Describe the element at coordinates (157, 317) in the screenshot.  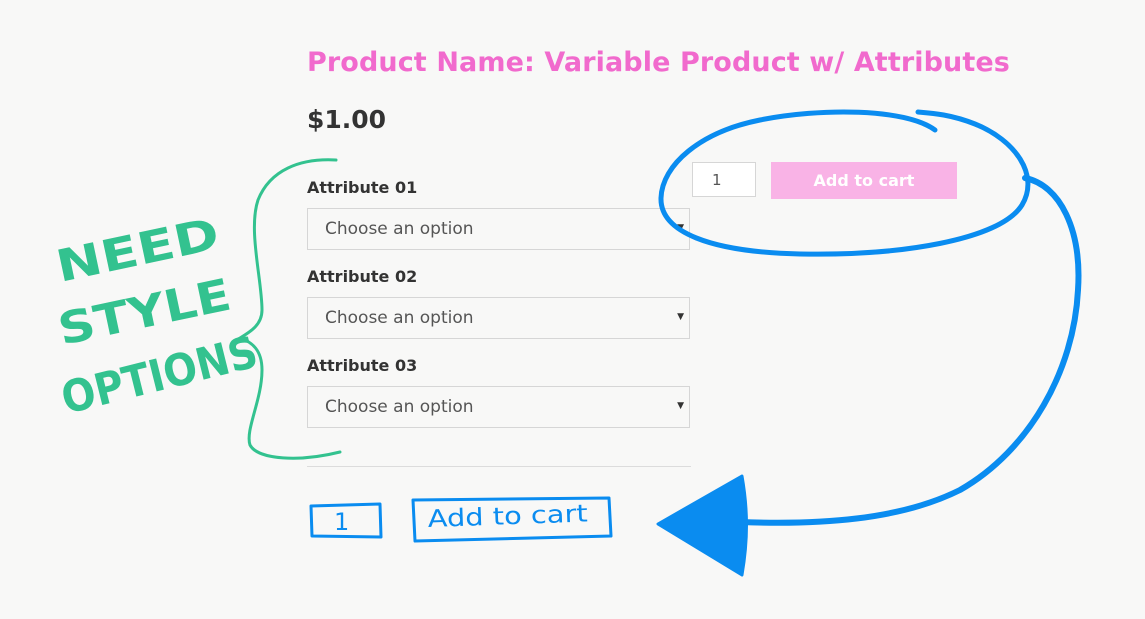
I see `handwritten-note: NEED STYLE OPTIONS` at that location.